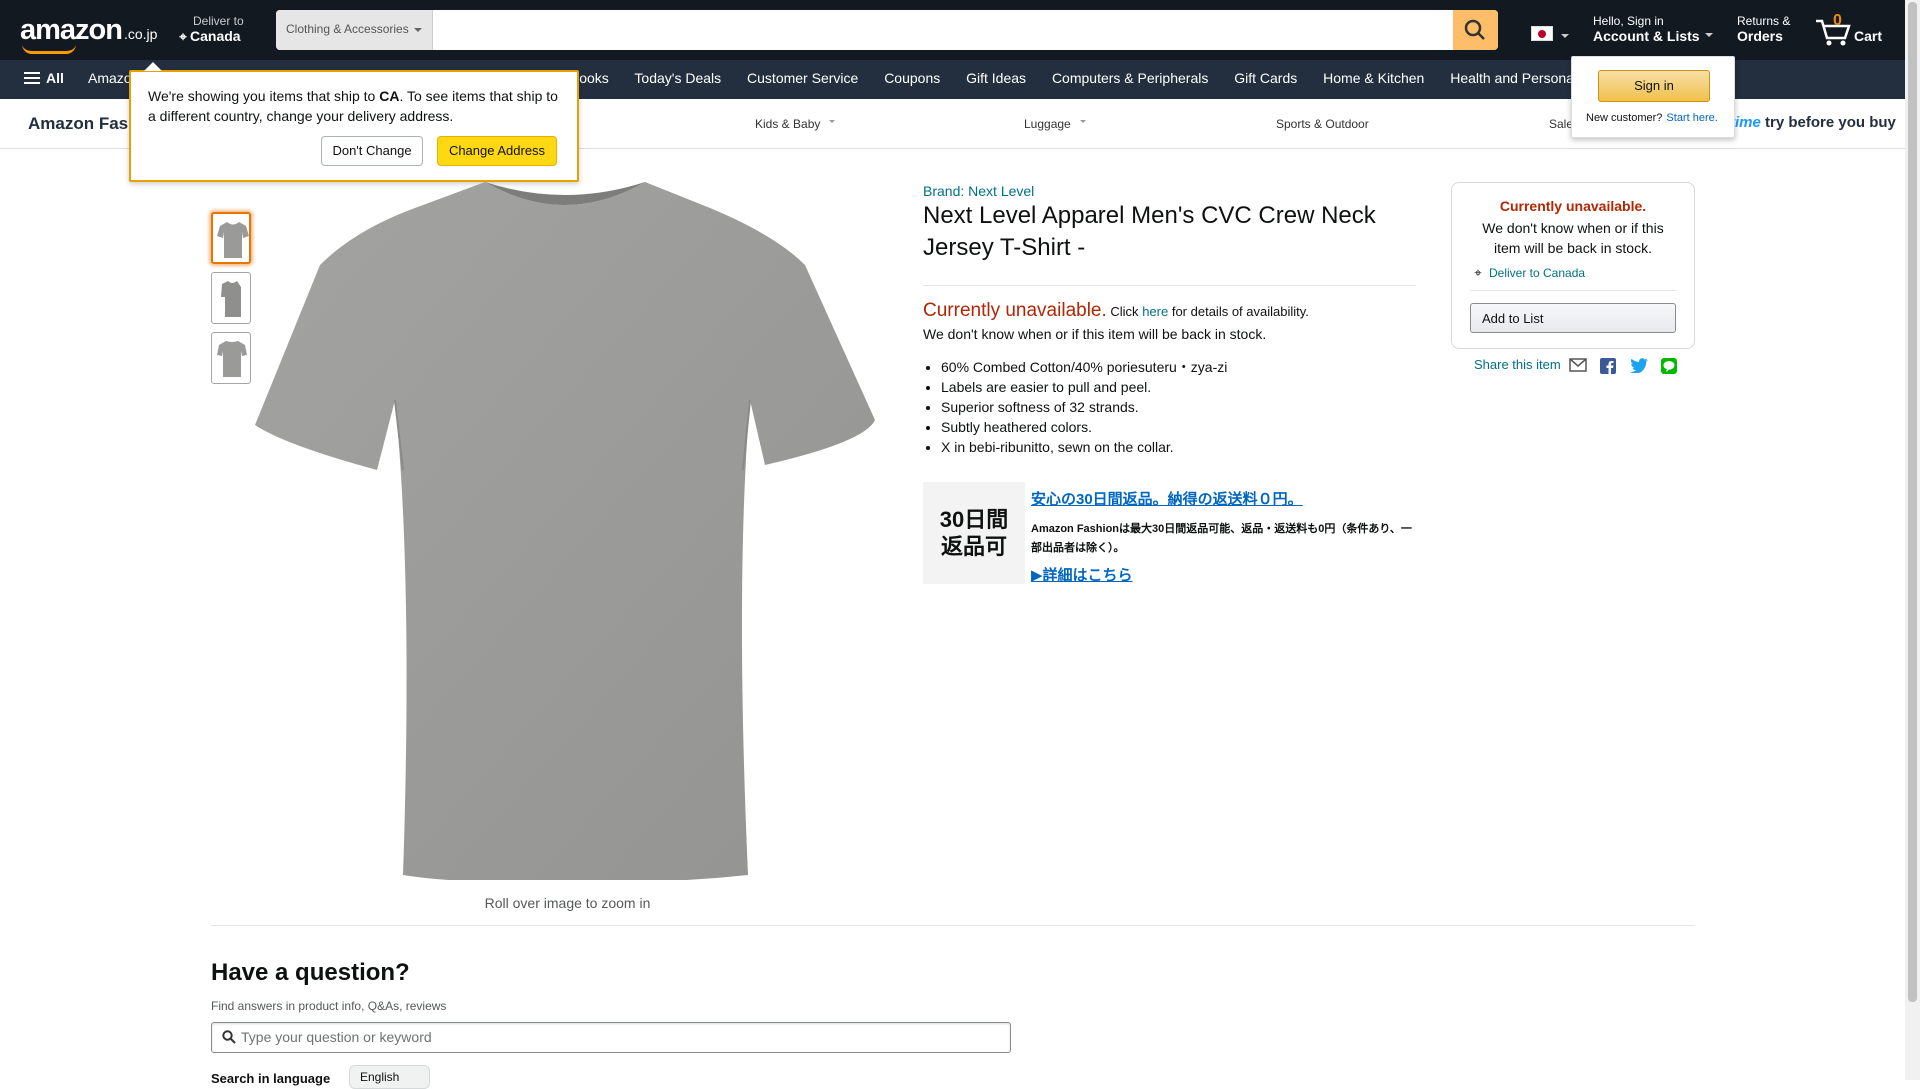 This screenshot has width=1920, height=1089. I want to click on availability-details-text: for details of availability., so click(1240, 311).